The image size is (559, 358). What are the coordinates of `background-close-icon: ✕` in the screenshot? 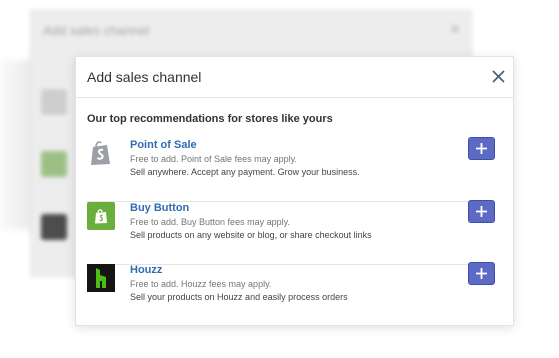 It's located at (455, 29).